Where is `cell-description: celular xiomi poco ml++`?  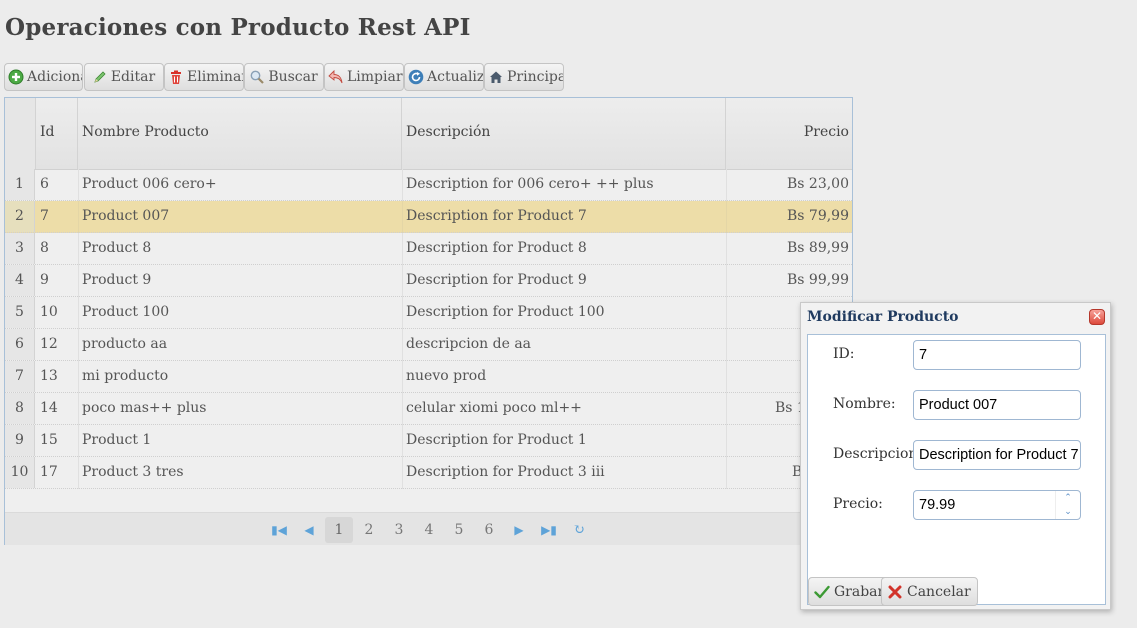
cell-description: celular xiomi poco ml++ is located at coordinates (494, 408).